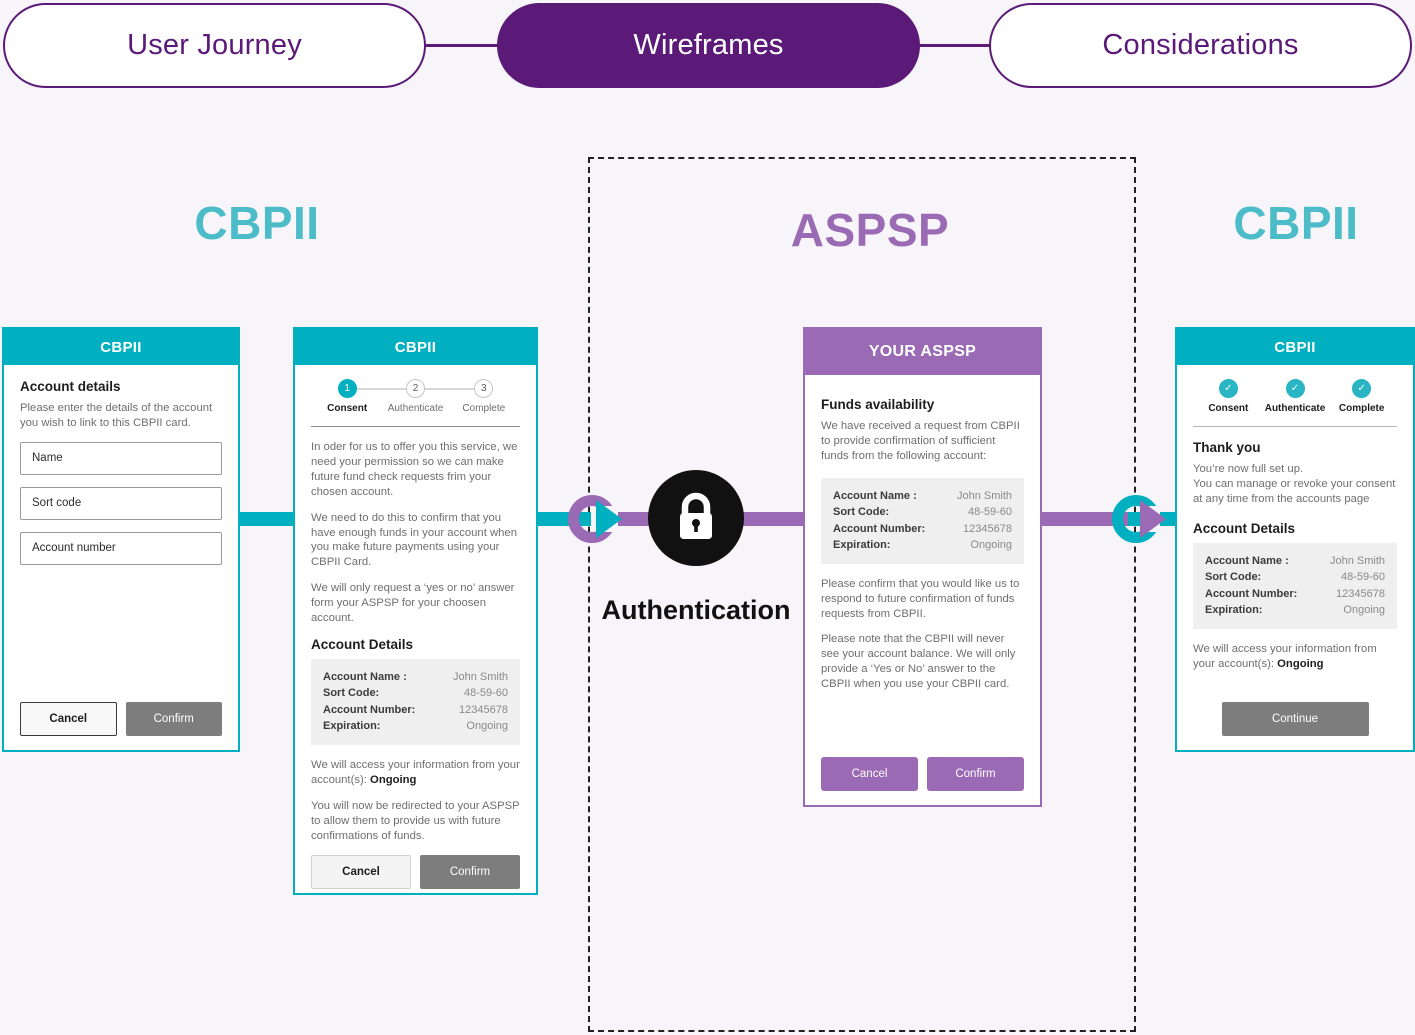 Image resolution: width=1415 pixels, height=1035 pixels. I want to click on arrow-right-icon-purple, so click(1153, 519).